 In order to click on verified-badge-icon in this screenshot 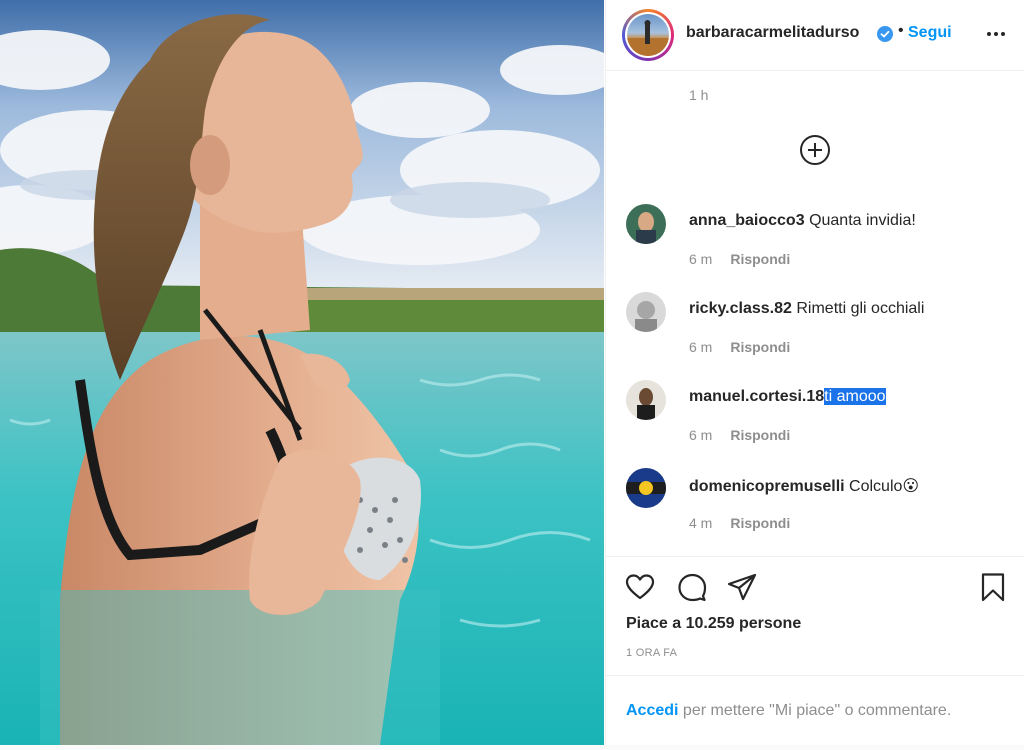, I will do `click(885, 34)`.